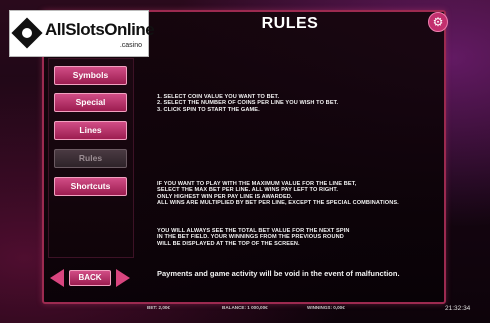 The height and width of the screenshot is (323, 490). I want to click on arrow-left-icon, so click(57, 278).